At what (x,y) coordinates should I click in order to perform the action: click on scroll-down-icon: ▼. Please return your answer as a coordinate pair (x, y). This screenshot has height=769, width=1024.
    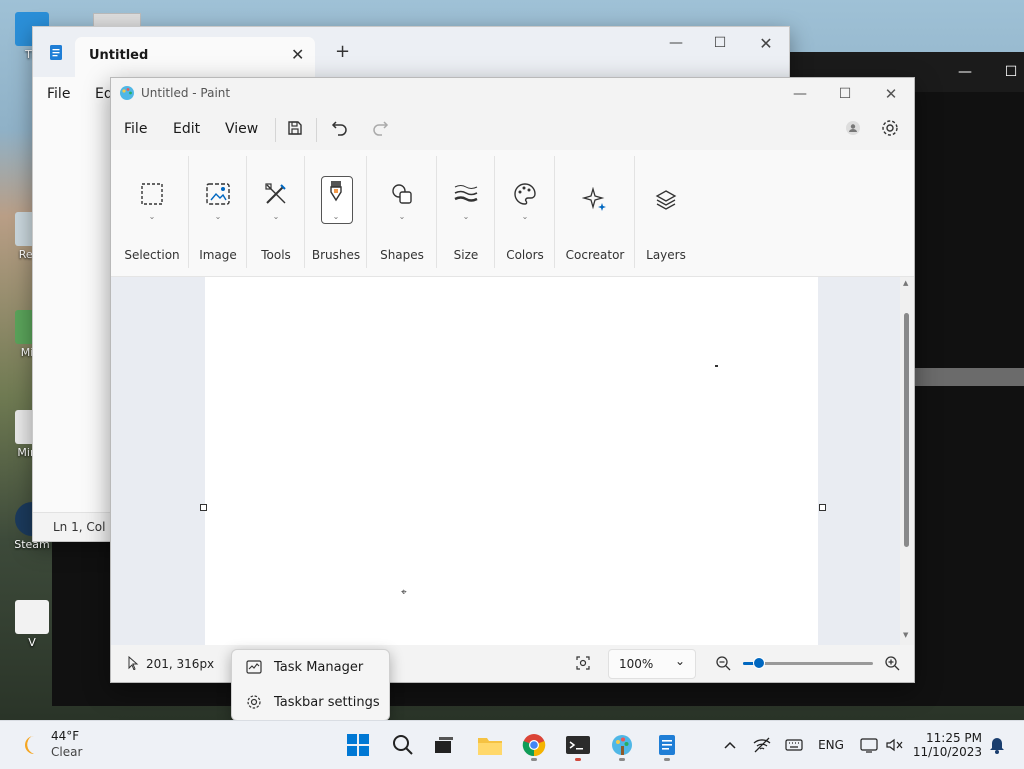
    Looking at the image, I should click on (905, 635).